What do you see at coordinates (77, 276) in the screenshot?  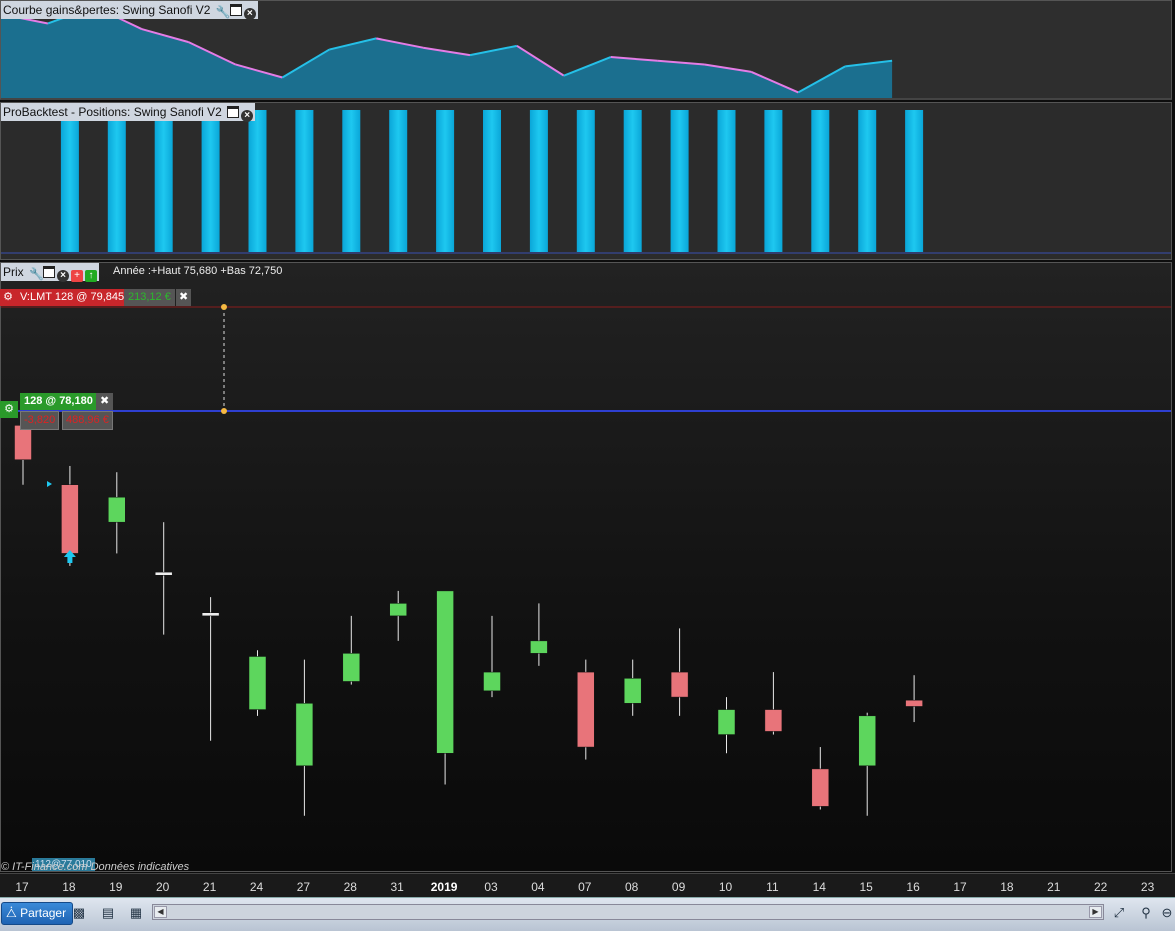 I see `sell-order-icon: +` at bounding box center [77, 276].